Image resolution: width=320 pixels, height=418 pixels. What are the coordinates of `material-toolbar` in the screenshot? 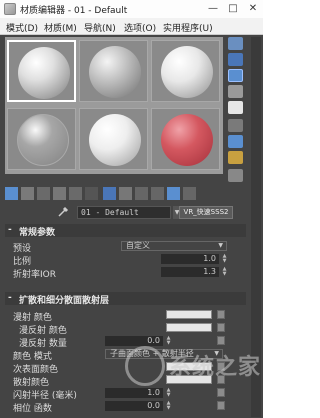 It's located at (125, 194).